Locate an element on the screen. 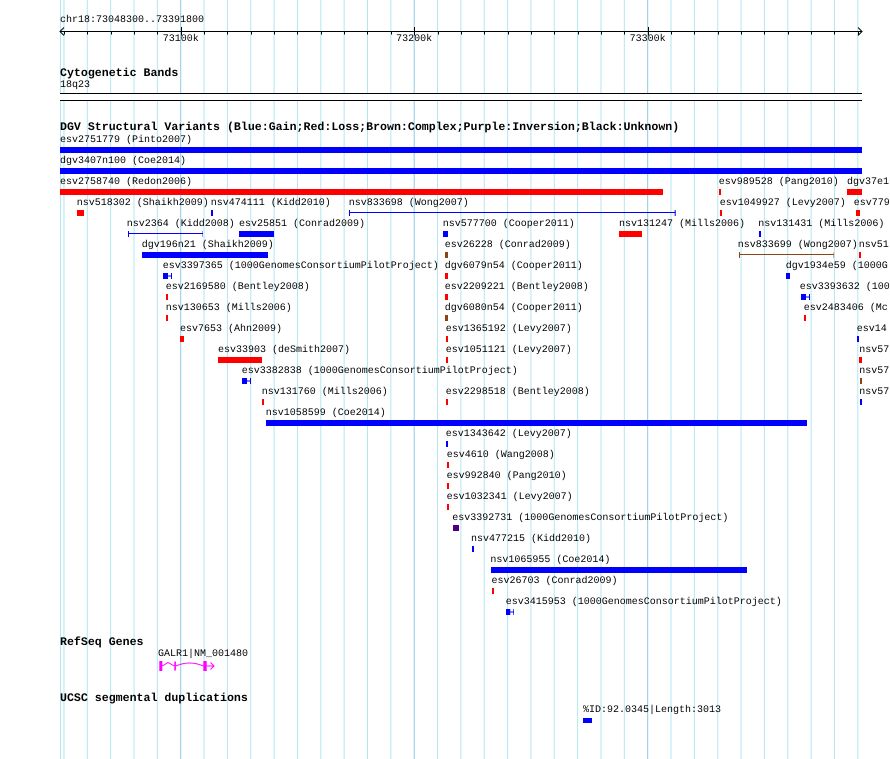  variant-label: dgv37e1 is located at coordinates (868, 182).